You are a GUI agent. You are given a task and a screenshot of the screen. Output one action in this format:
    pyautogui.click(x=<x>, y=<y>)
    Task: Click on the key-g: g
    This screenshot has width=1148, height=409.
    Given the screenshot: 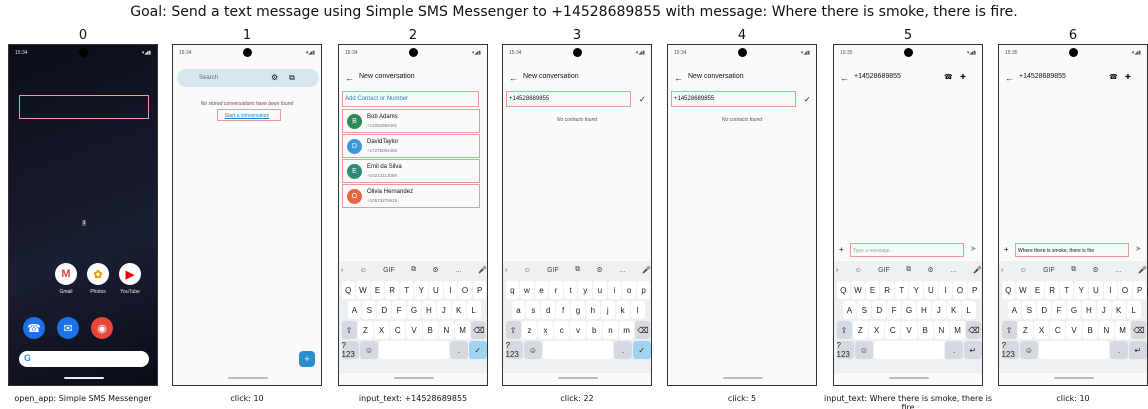 What is the action you would take?
    pyautogui.click(x=578, y=310)
    